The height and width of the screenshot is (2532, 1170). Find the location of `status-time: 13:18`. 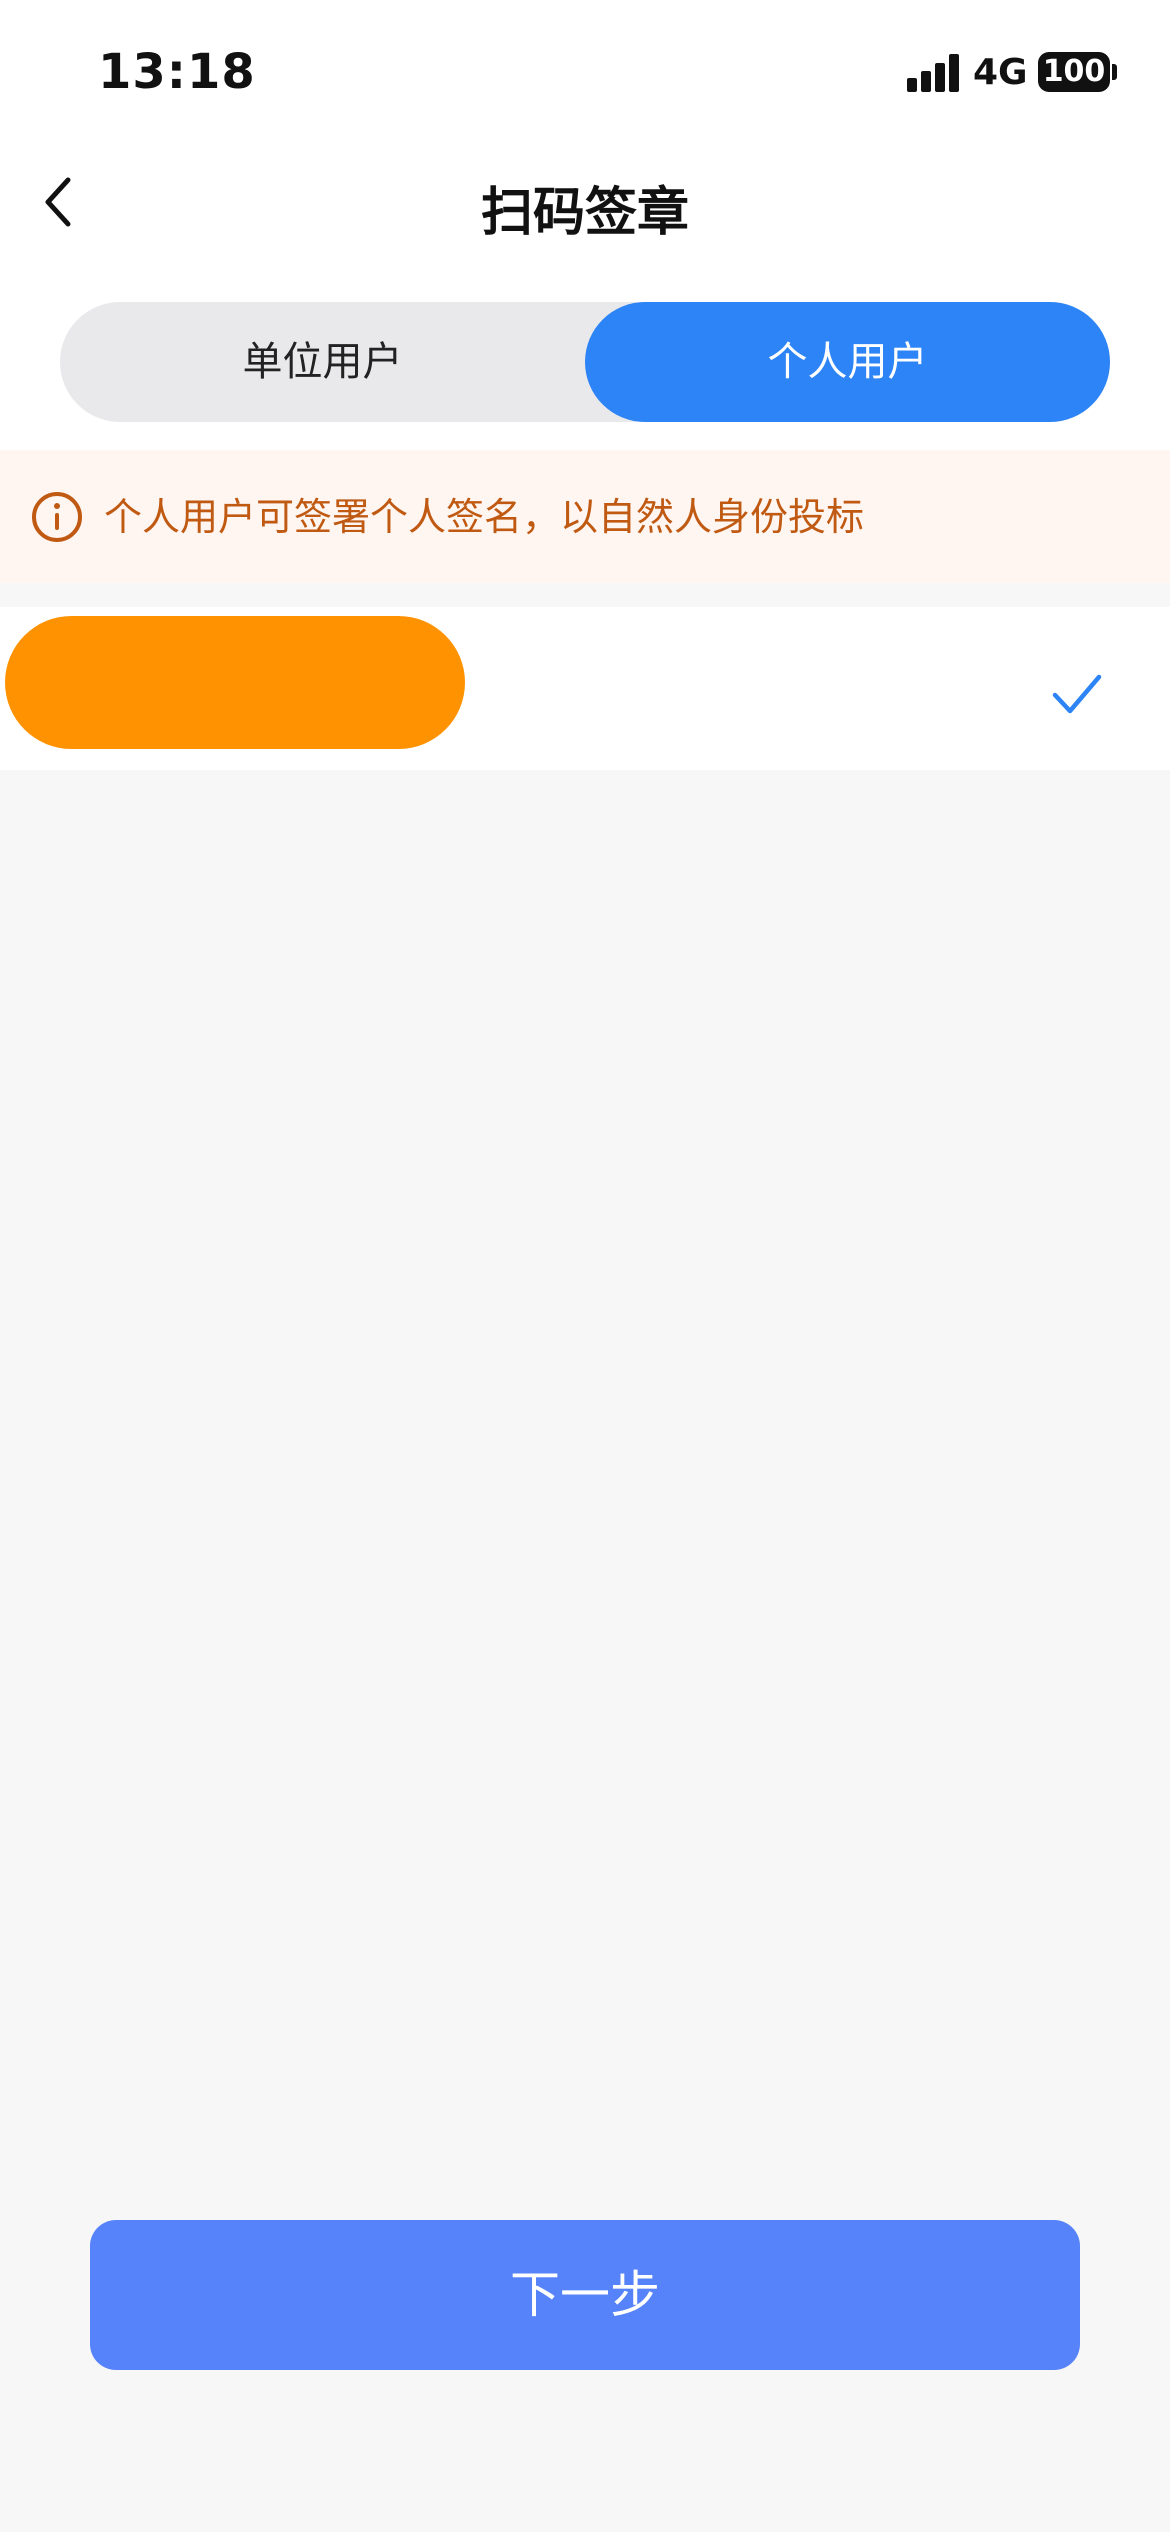

status-time: 13:18 is located at coordinates (177, 72).